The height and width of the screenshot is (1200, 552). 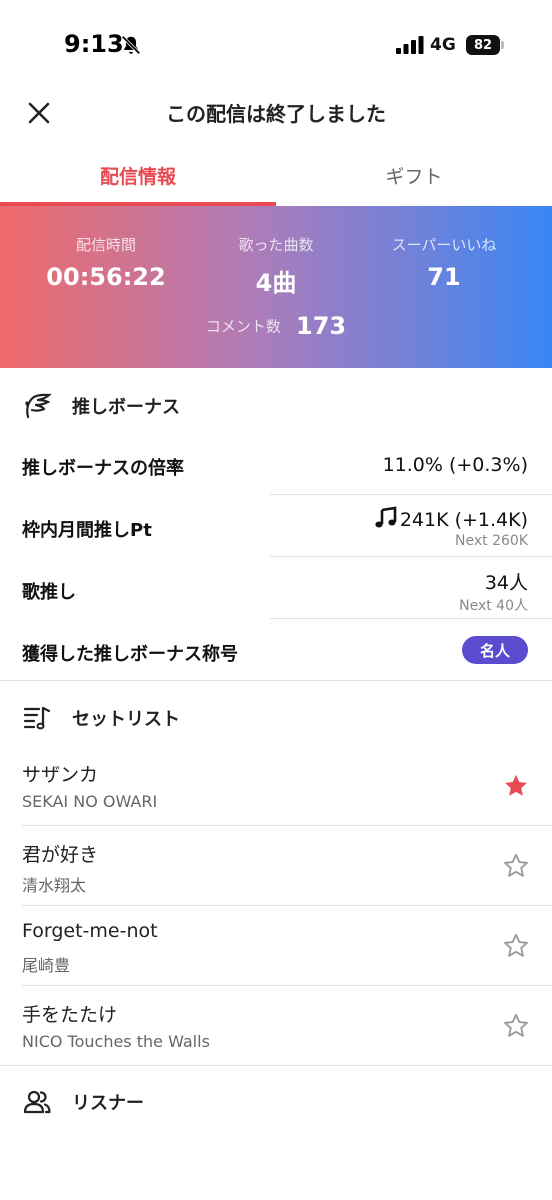 What do you see at coordinates (243, 326) in the screenshot?
I see `stat-comments-label: コメント数` at bounding box center [243, 326].